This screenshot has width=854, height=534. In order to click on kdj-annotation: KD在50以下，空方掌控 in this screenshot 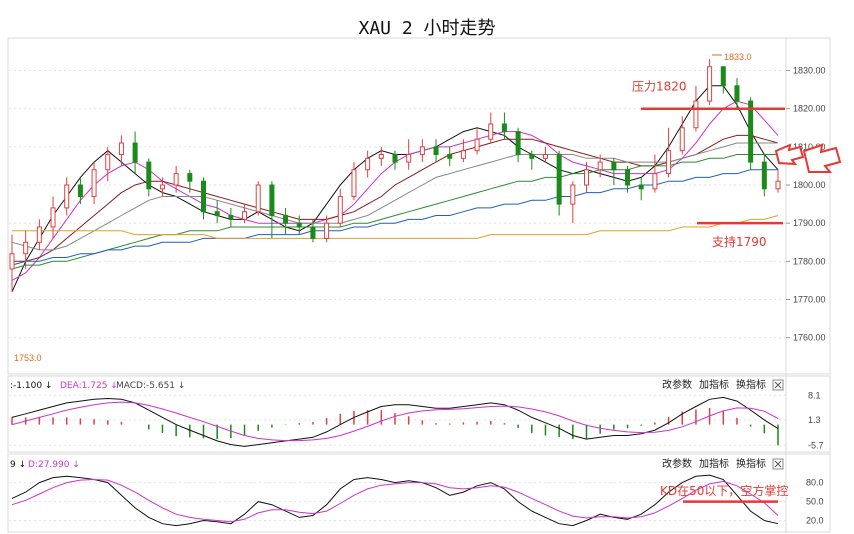, I will do `click(724, 490)`.